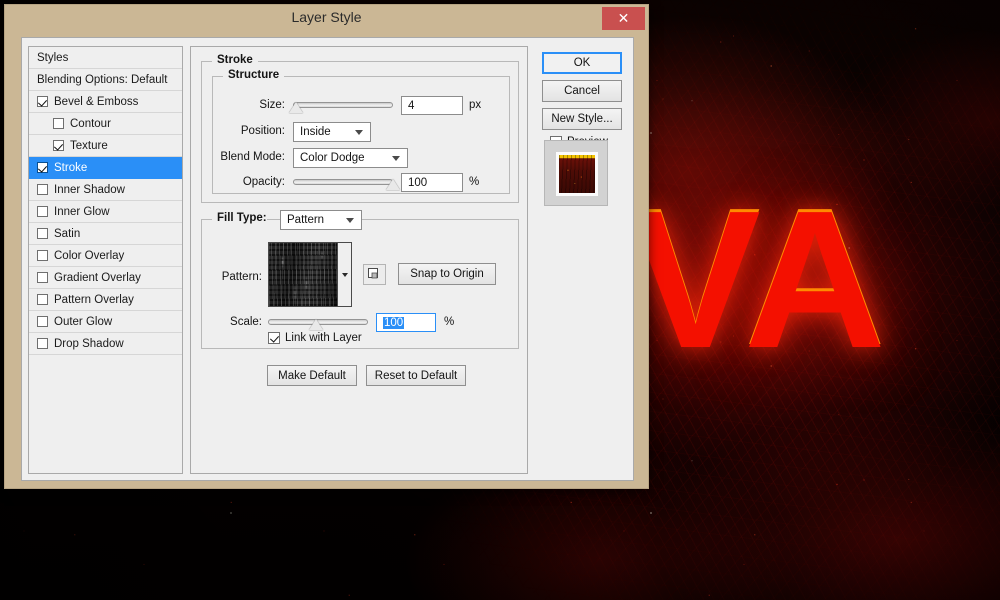 Image resolution: width=1000 pixels, height=600 pixels. Describe the element at coordinates (406, 322) in the screenshot. I see `scale-input: 100` at that location.